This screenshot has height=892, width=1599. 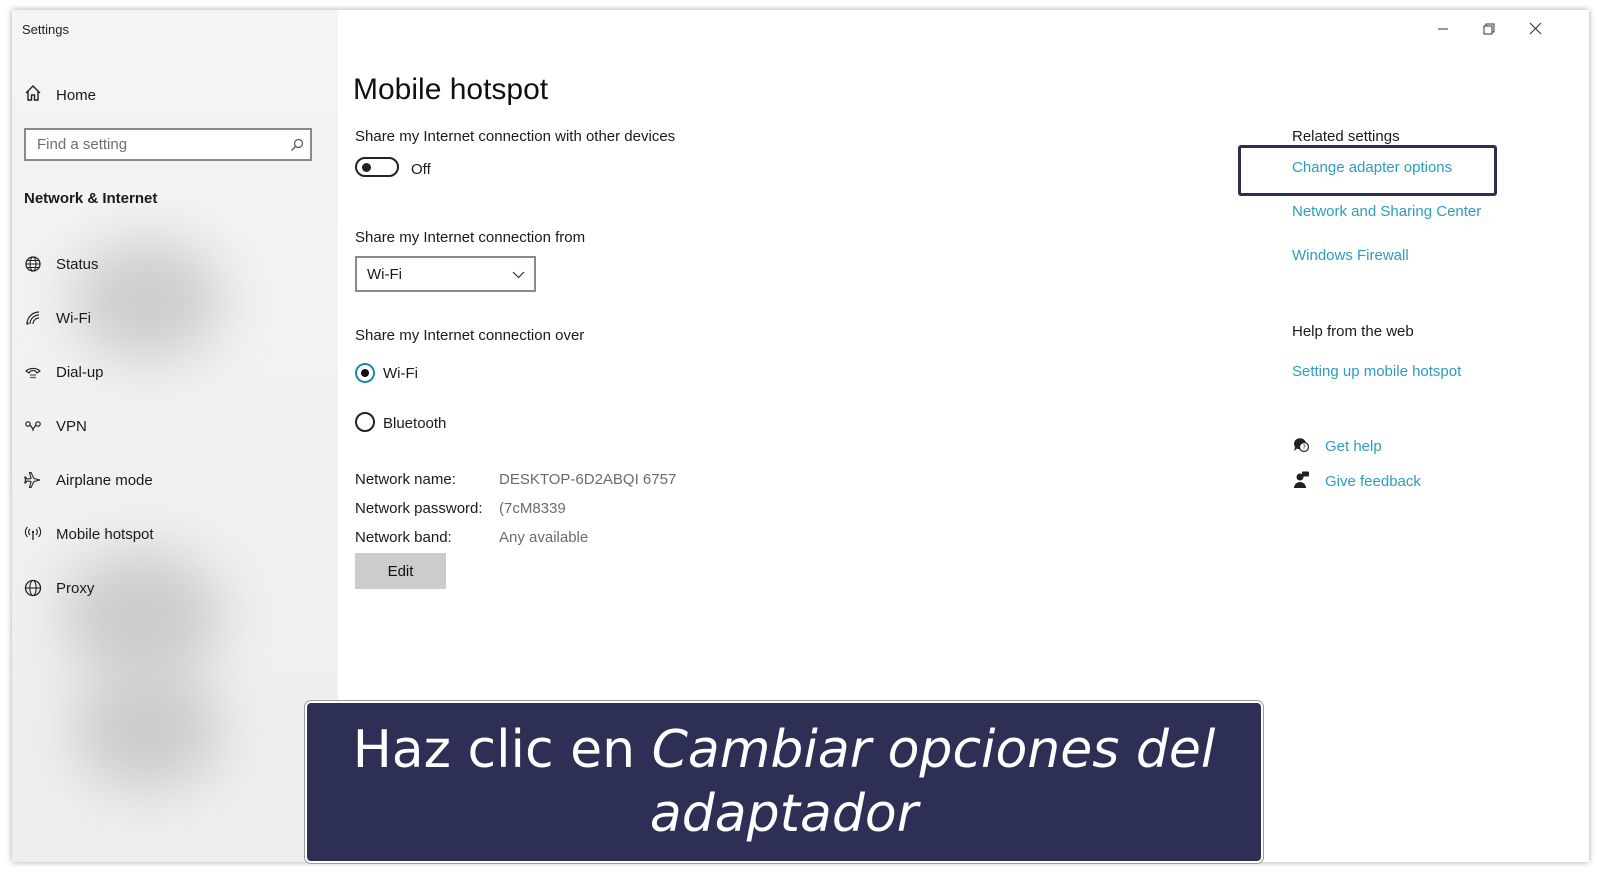 I want to click on network-sharing-center-link: Network and Sharing Center, so click(x=1386, y=211).